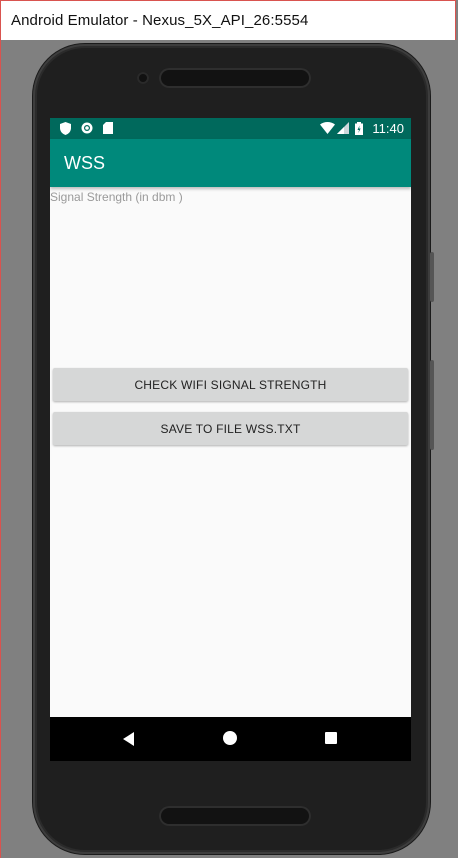 This screenshot has height=858, width=458. I want to click on home-icon, so click(230, 738).